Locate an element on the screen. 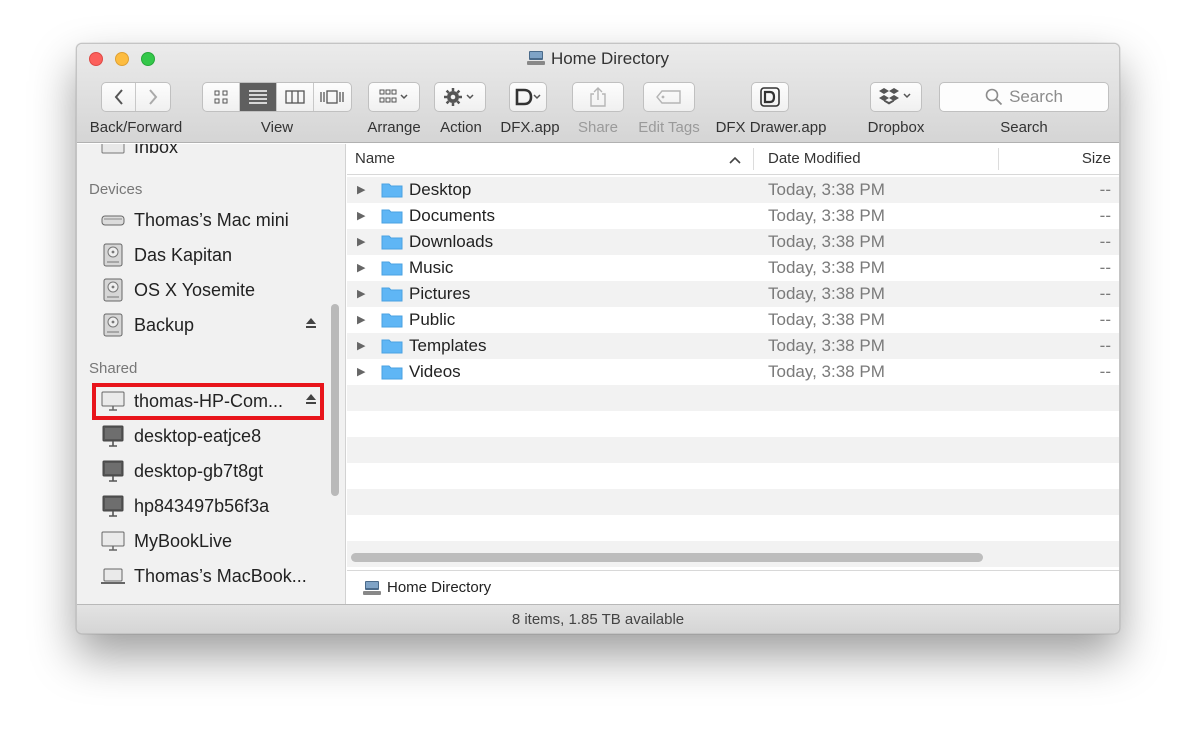  status-text: 8 items, 1.85 TB available is located at coordinates (598, 619).